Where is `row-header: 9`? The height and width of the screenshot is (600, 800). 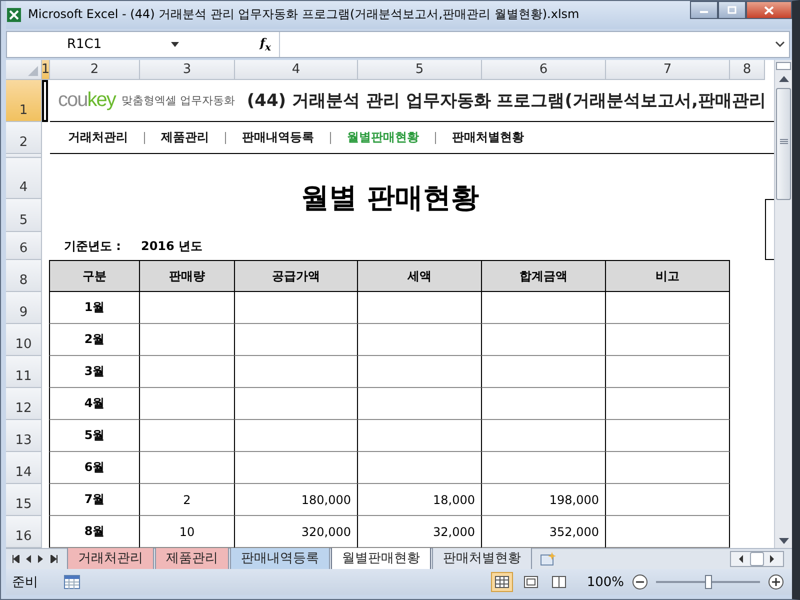 row-header: 9 is located at coordinates (24, 308).